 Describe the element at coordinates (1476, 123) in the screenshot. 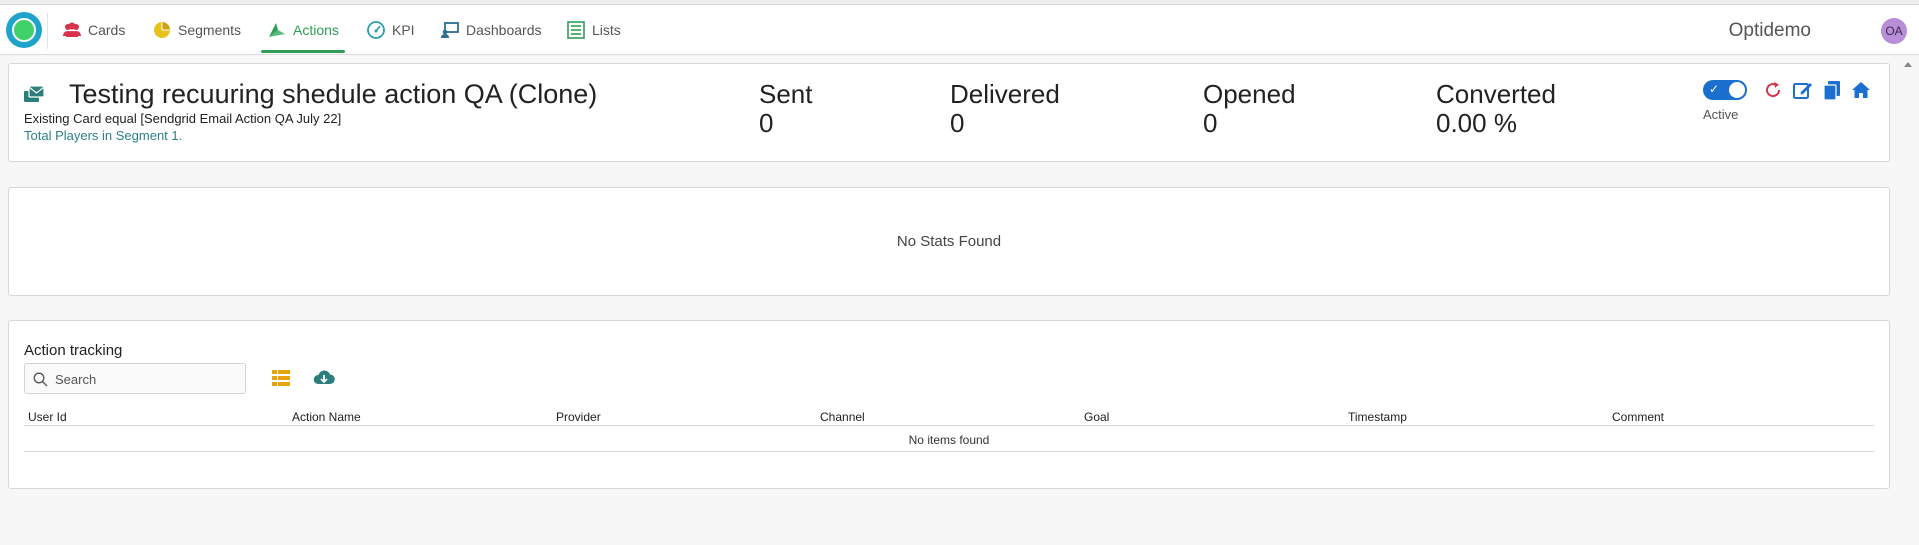

I see `stat-value: 0.00 %` at that location.